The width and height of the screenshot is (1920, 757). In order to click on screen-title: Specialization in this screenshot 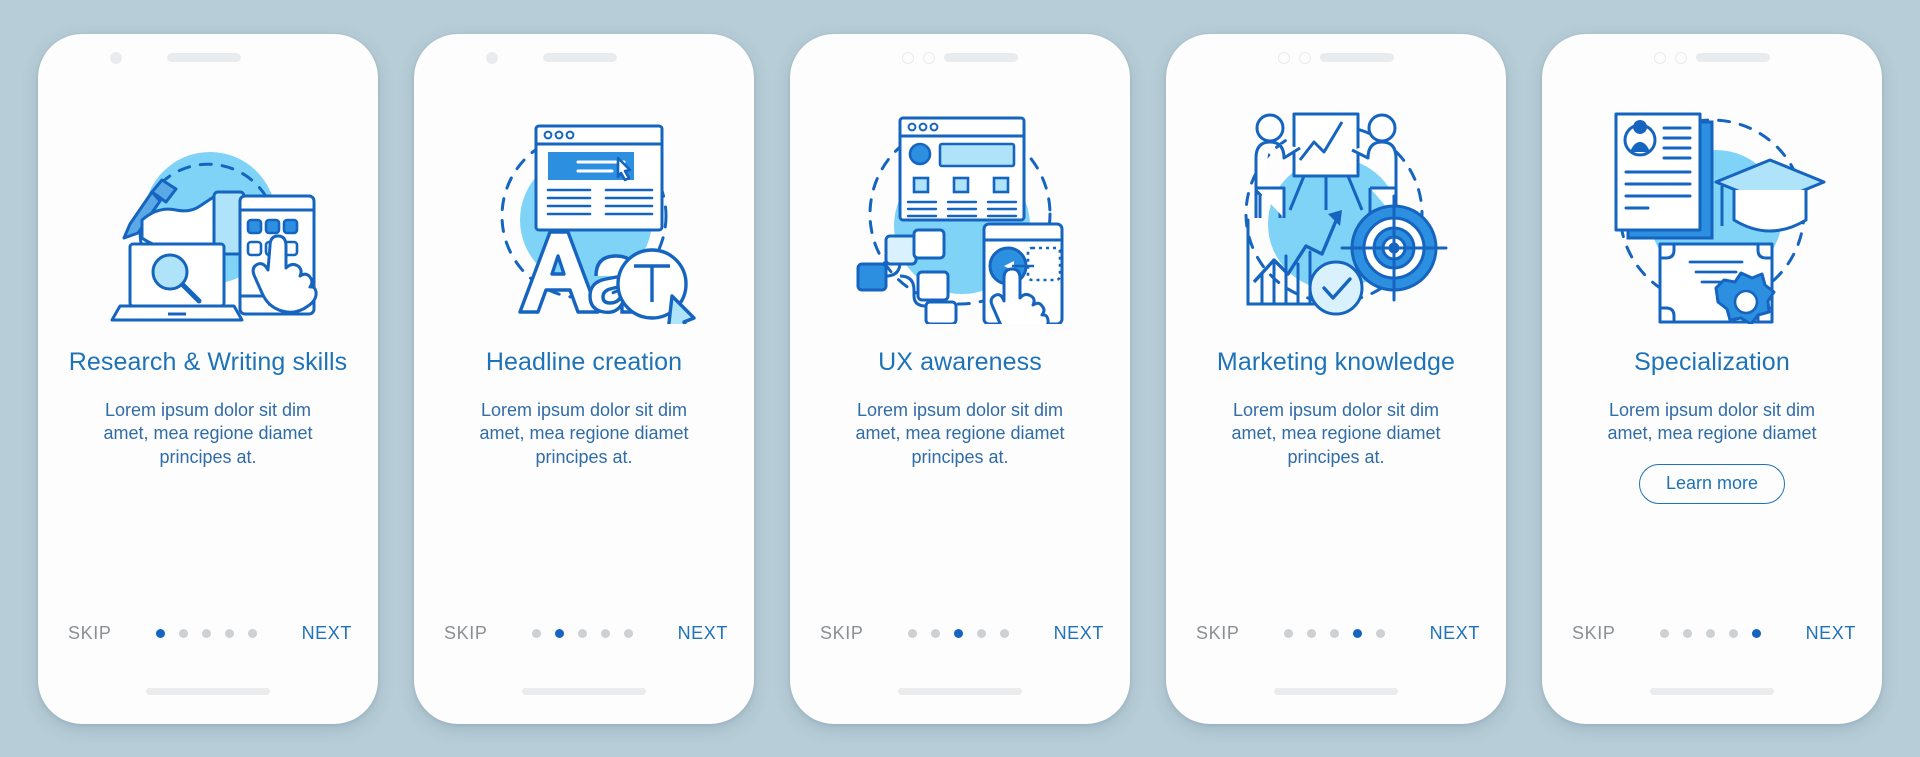, I will do `click(1712, 361)`.